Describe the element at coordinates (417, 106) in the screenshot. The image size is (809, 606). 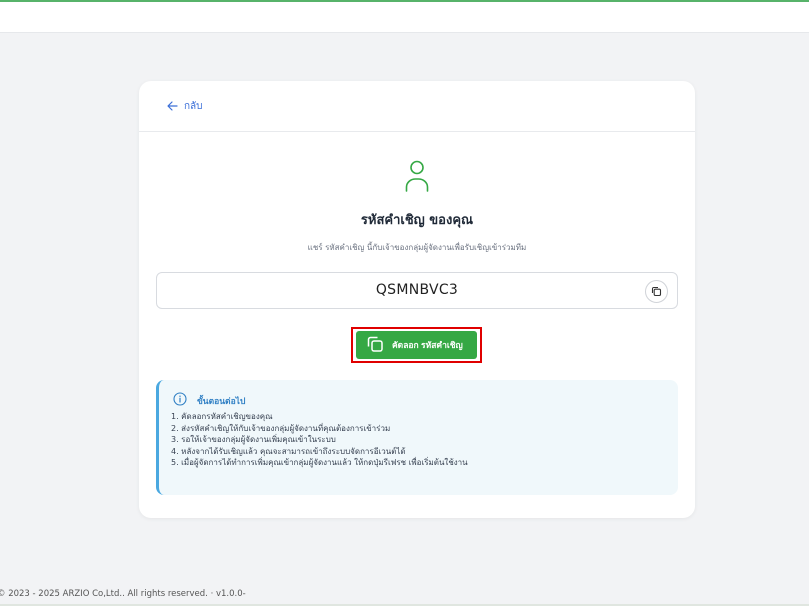
I see `card-header: กลับ` at that location.